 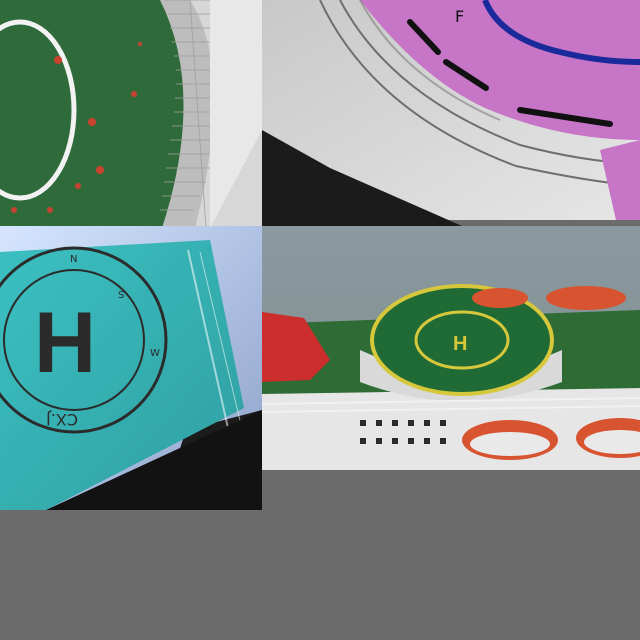 What do you see at coordinates (131, 114) in the screenshot?
I see `panel-green-oval-helipad` at bounding box center [131, 114].